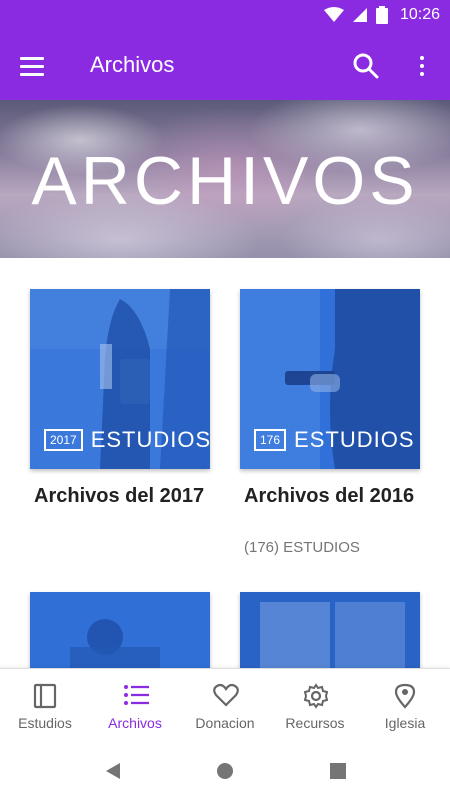 Image resolution: width=450 pixels, height=800 pixels. Describe the element at coordinates (225, 16) in the screenshot. I see `status-bar: 10:26` at that location.